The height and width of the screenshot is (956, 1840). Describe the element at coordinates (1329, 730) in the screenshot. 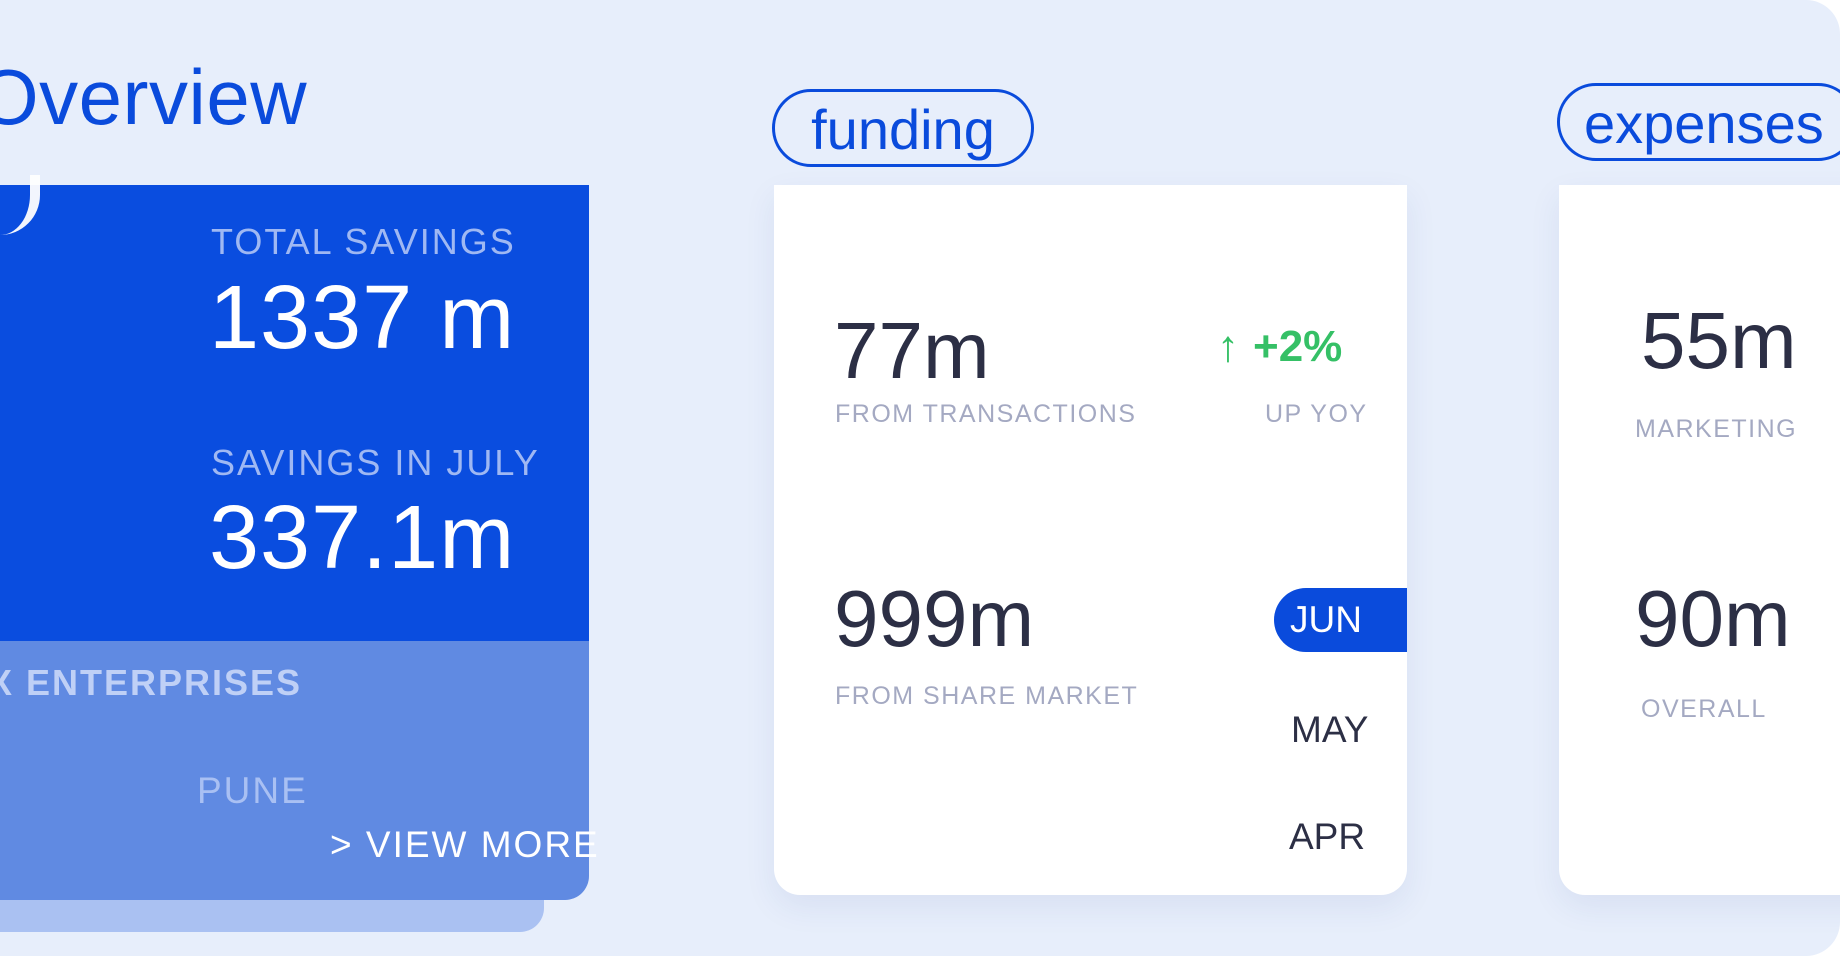

I see `month-tab-may: MAY` at that location.